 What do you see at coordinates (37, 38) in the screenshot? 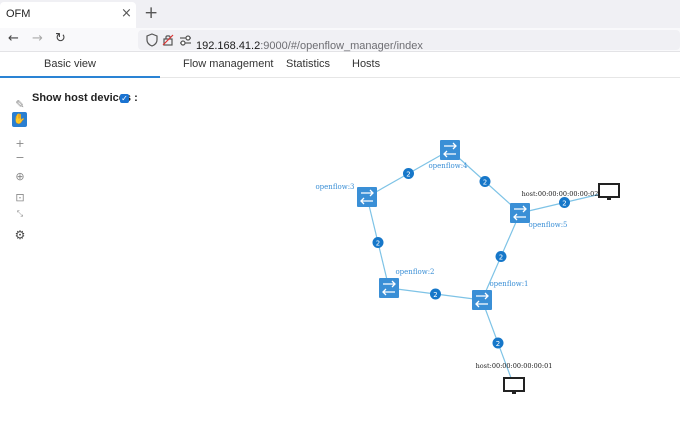
I see `forward-arrow-icon: →` at bounding box center [37, 38].